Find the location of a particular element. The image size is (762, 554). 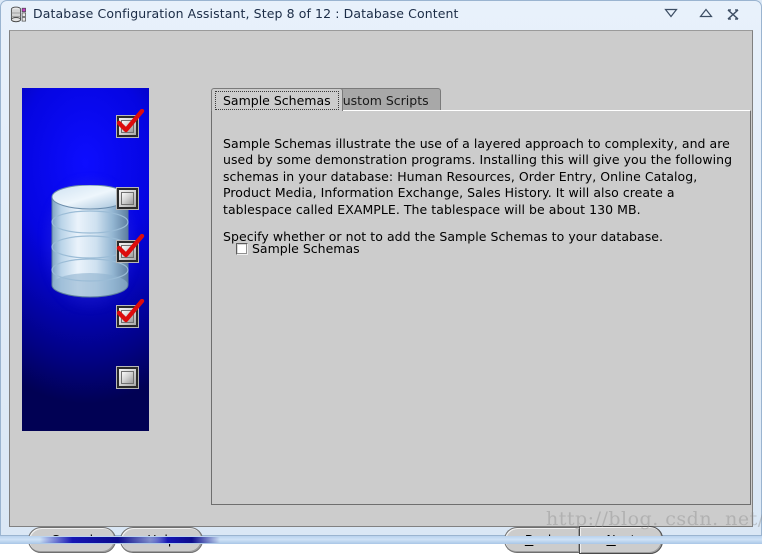

sample-schemas-checkbox-row: Sample Schemas is located at coordinates (298, 248).